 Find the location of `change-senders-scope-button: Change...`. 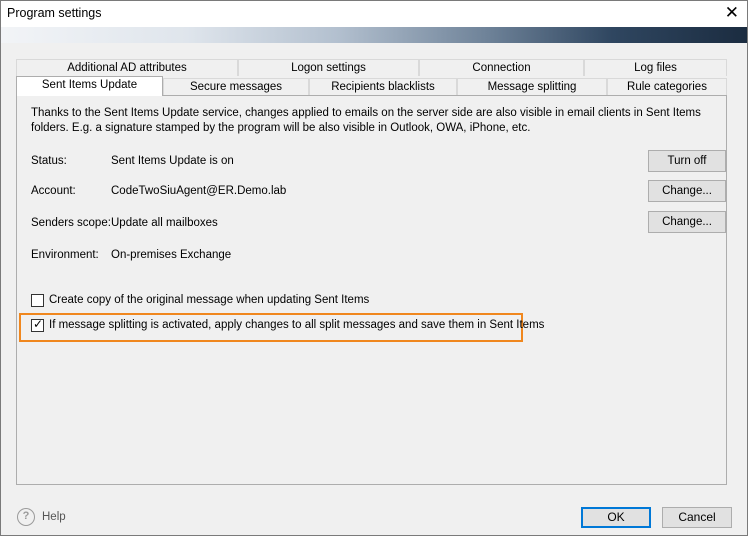

change-senders-scope-button: Change... is located at coordinates (687, 222).